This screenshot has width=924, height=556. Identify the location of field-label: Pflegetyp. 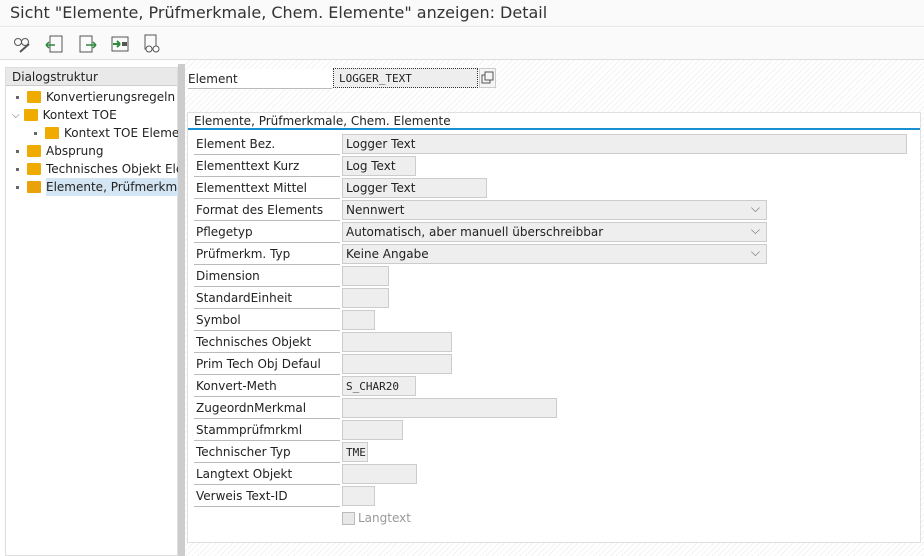
(267, 232).